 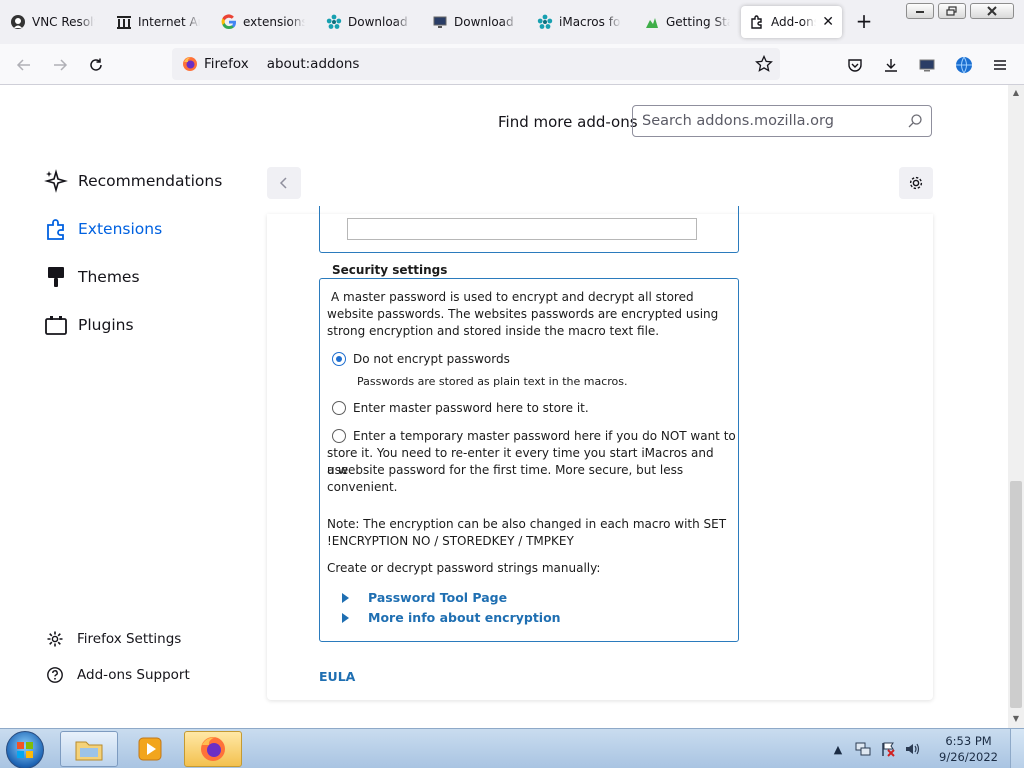 I want to click on extension-monitor-button, so click(x=927, y=65).